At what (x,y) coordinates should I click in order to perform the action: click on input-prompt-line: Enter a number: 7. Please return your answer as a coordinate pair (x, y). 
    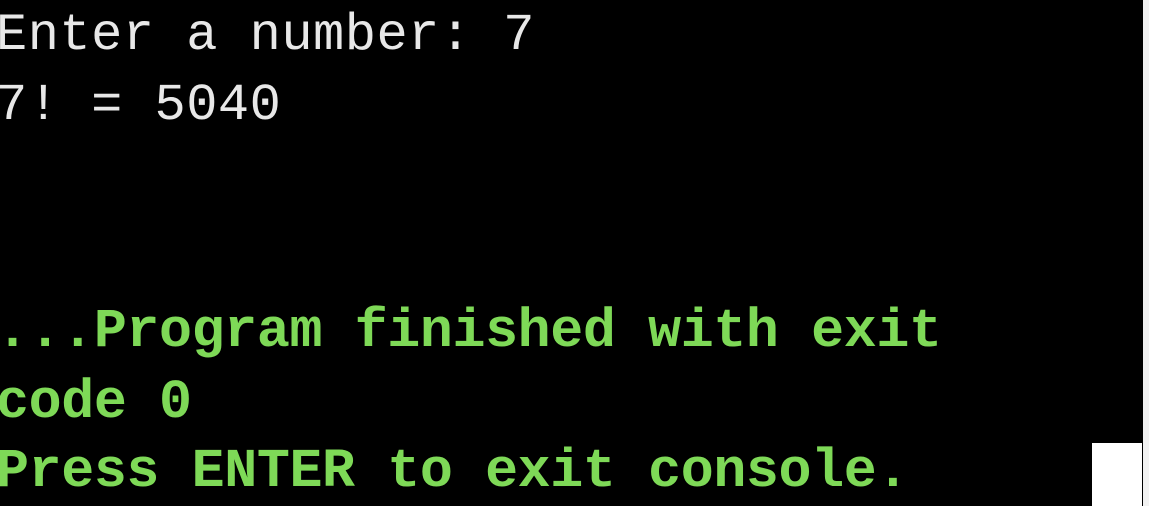
    Looking at the image, I should click on (267, 35).